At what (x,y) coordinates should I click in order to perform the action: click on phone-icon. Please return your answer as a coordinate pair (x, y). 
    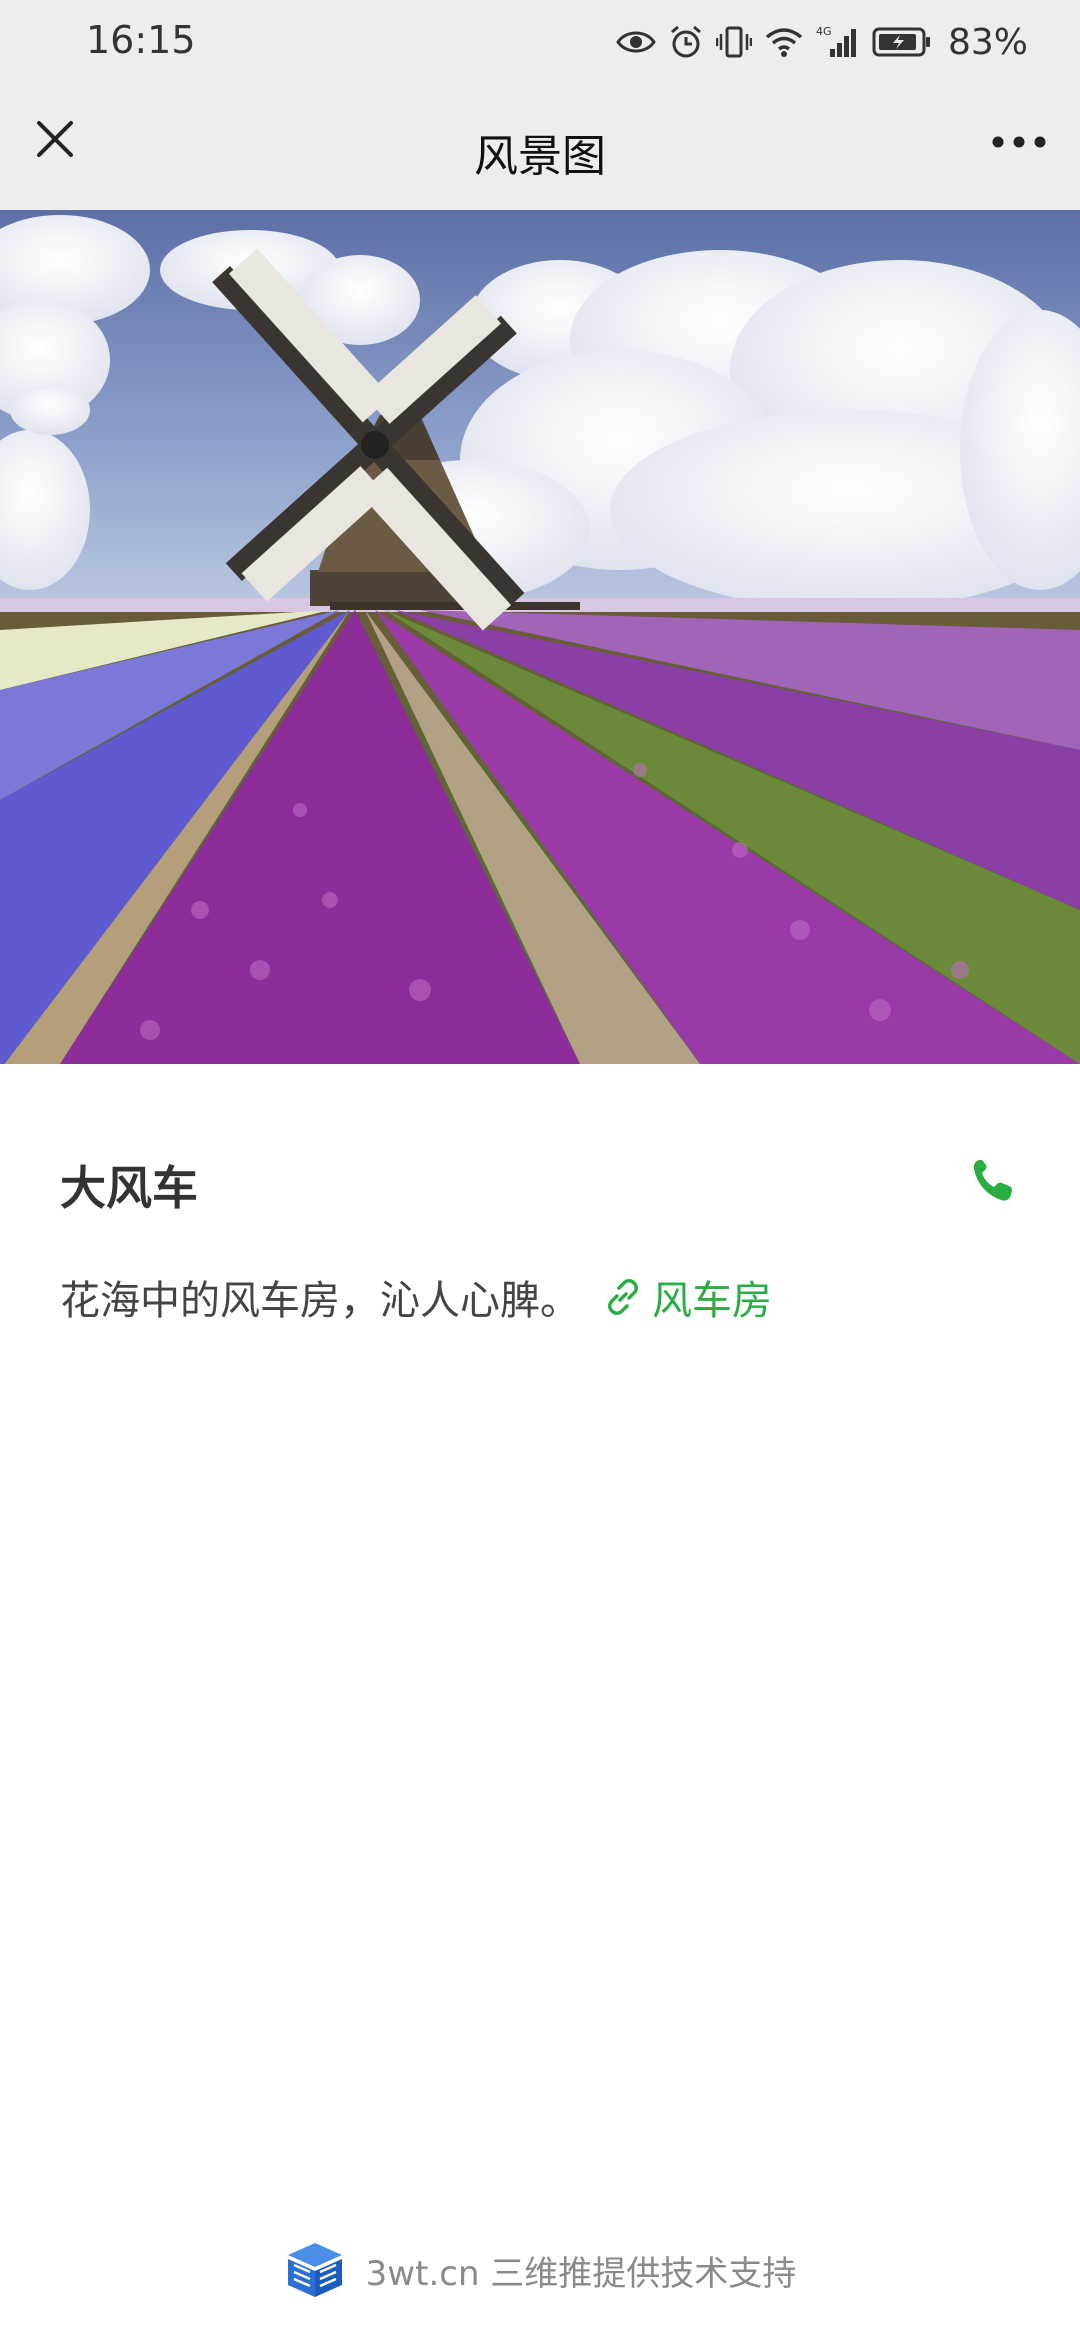
    Looking at the image, I should click on (992, 1180).